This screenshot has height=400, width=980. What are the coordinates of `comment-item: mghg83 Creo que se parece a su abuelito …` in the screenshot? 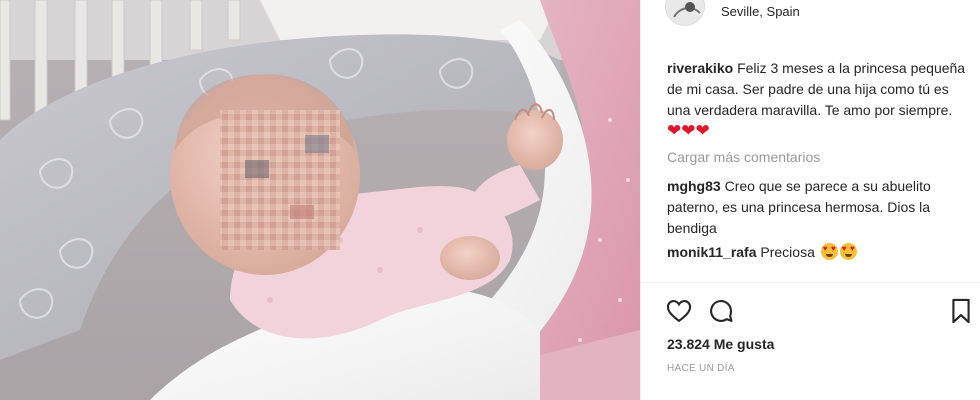 It's located at (817, 207).